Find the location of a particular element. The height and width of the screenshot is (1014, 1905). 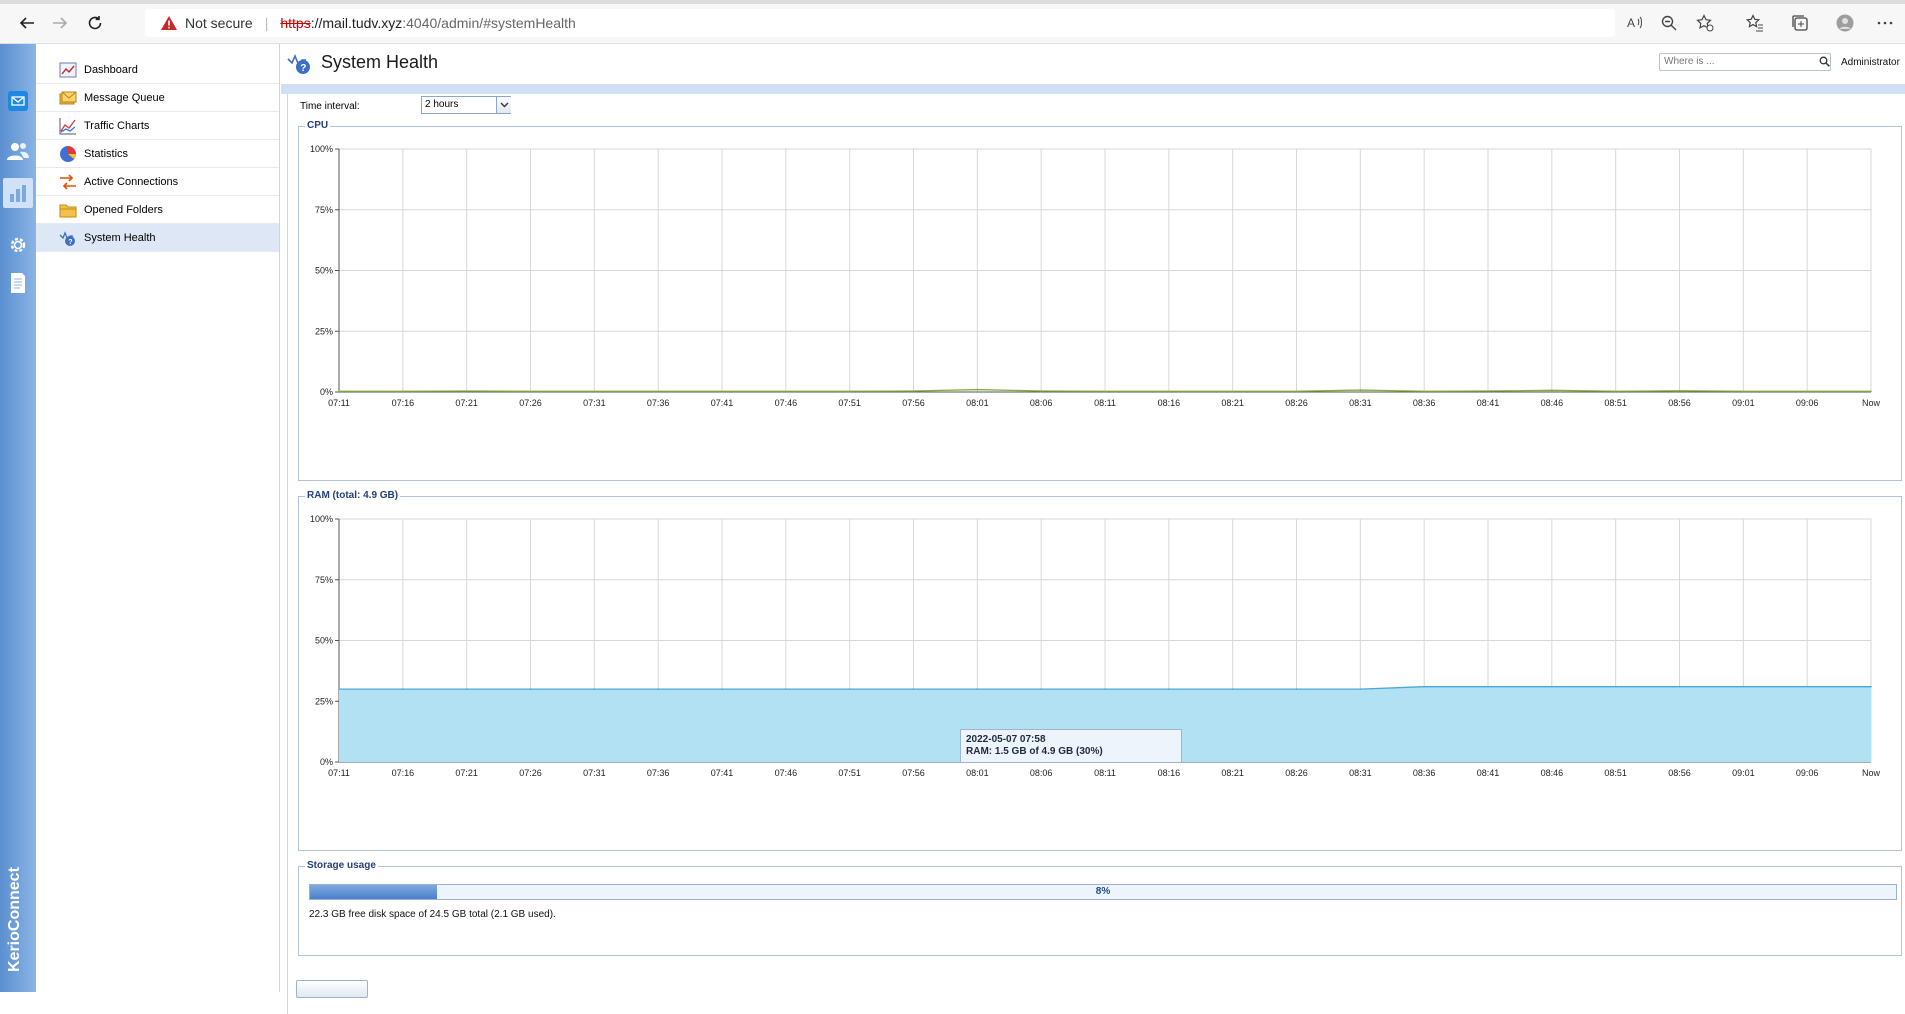

statistics-icon is located at coordinates (68, 153).